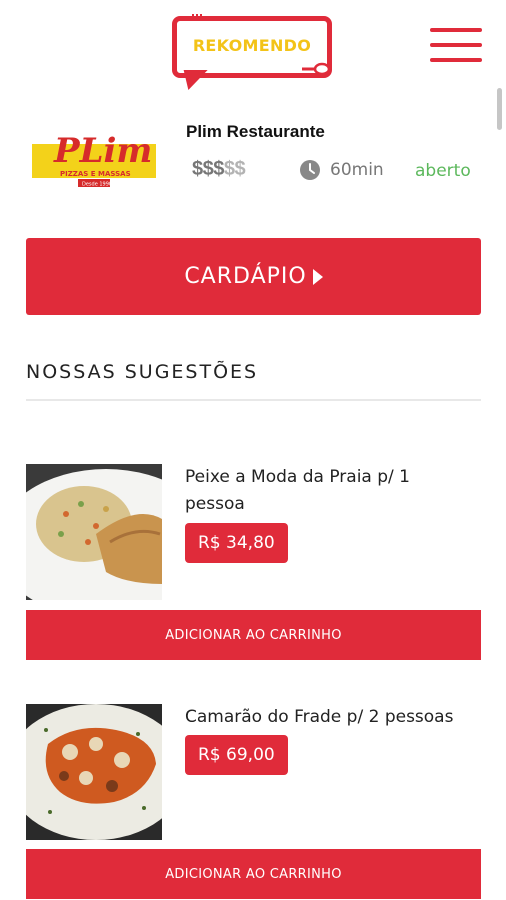 This screenshot has width=506, height=900. I want to click on app-header: REKOMENDO, so click(253, 50).